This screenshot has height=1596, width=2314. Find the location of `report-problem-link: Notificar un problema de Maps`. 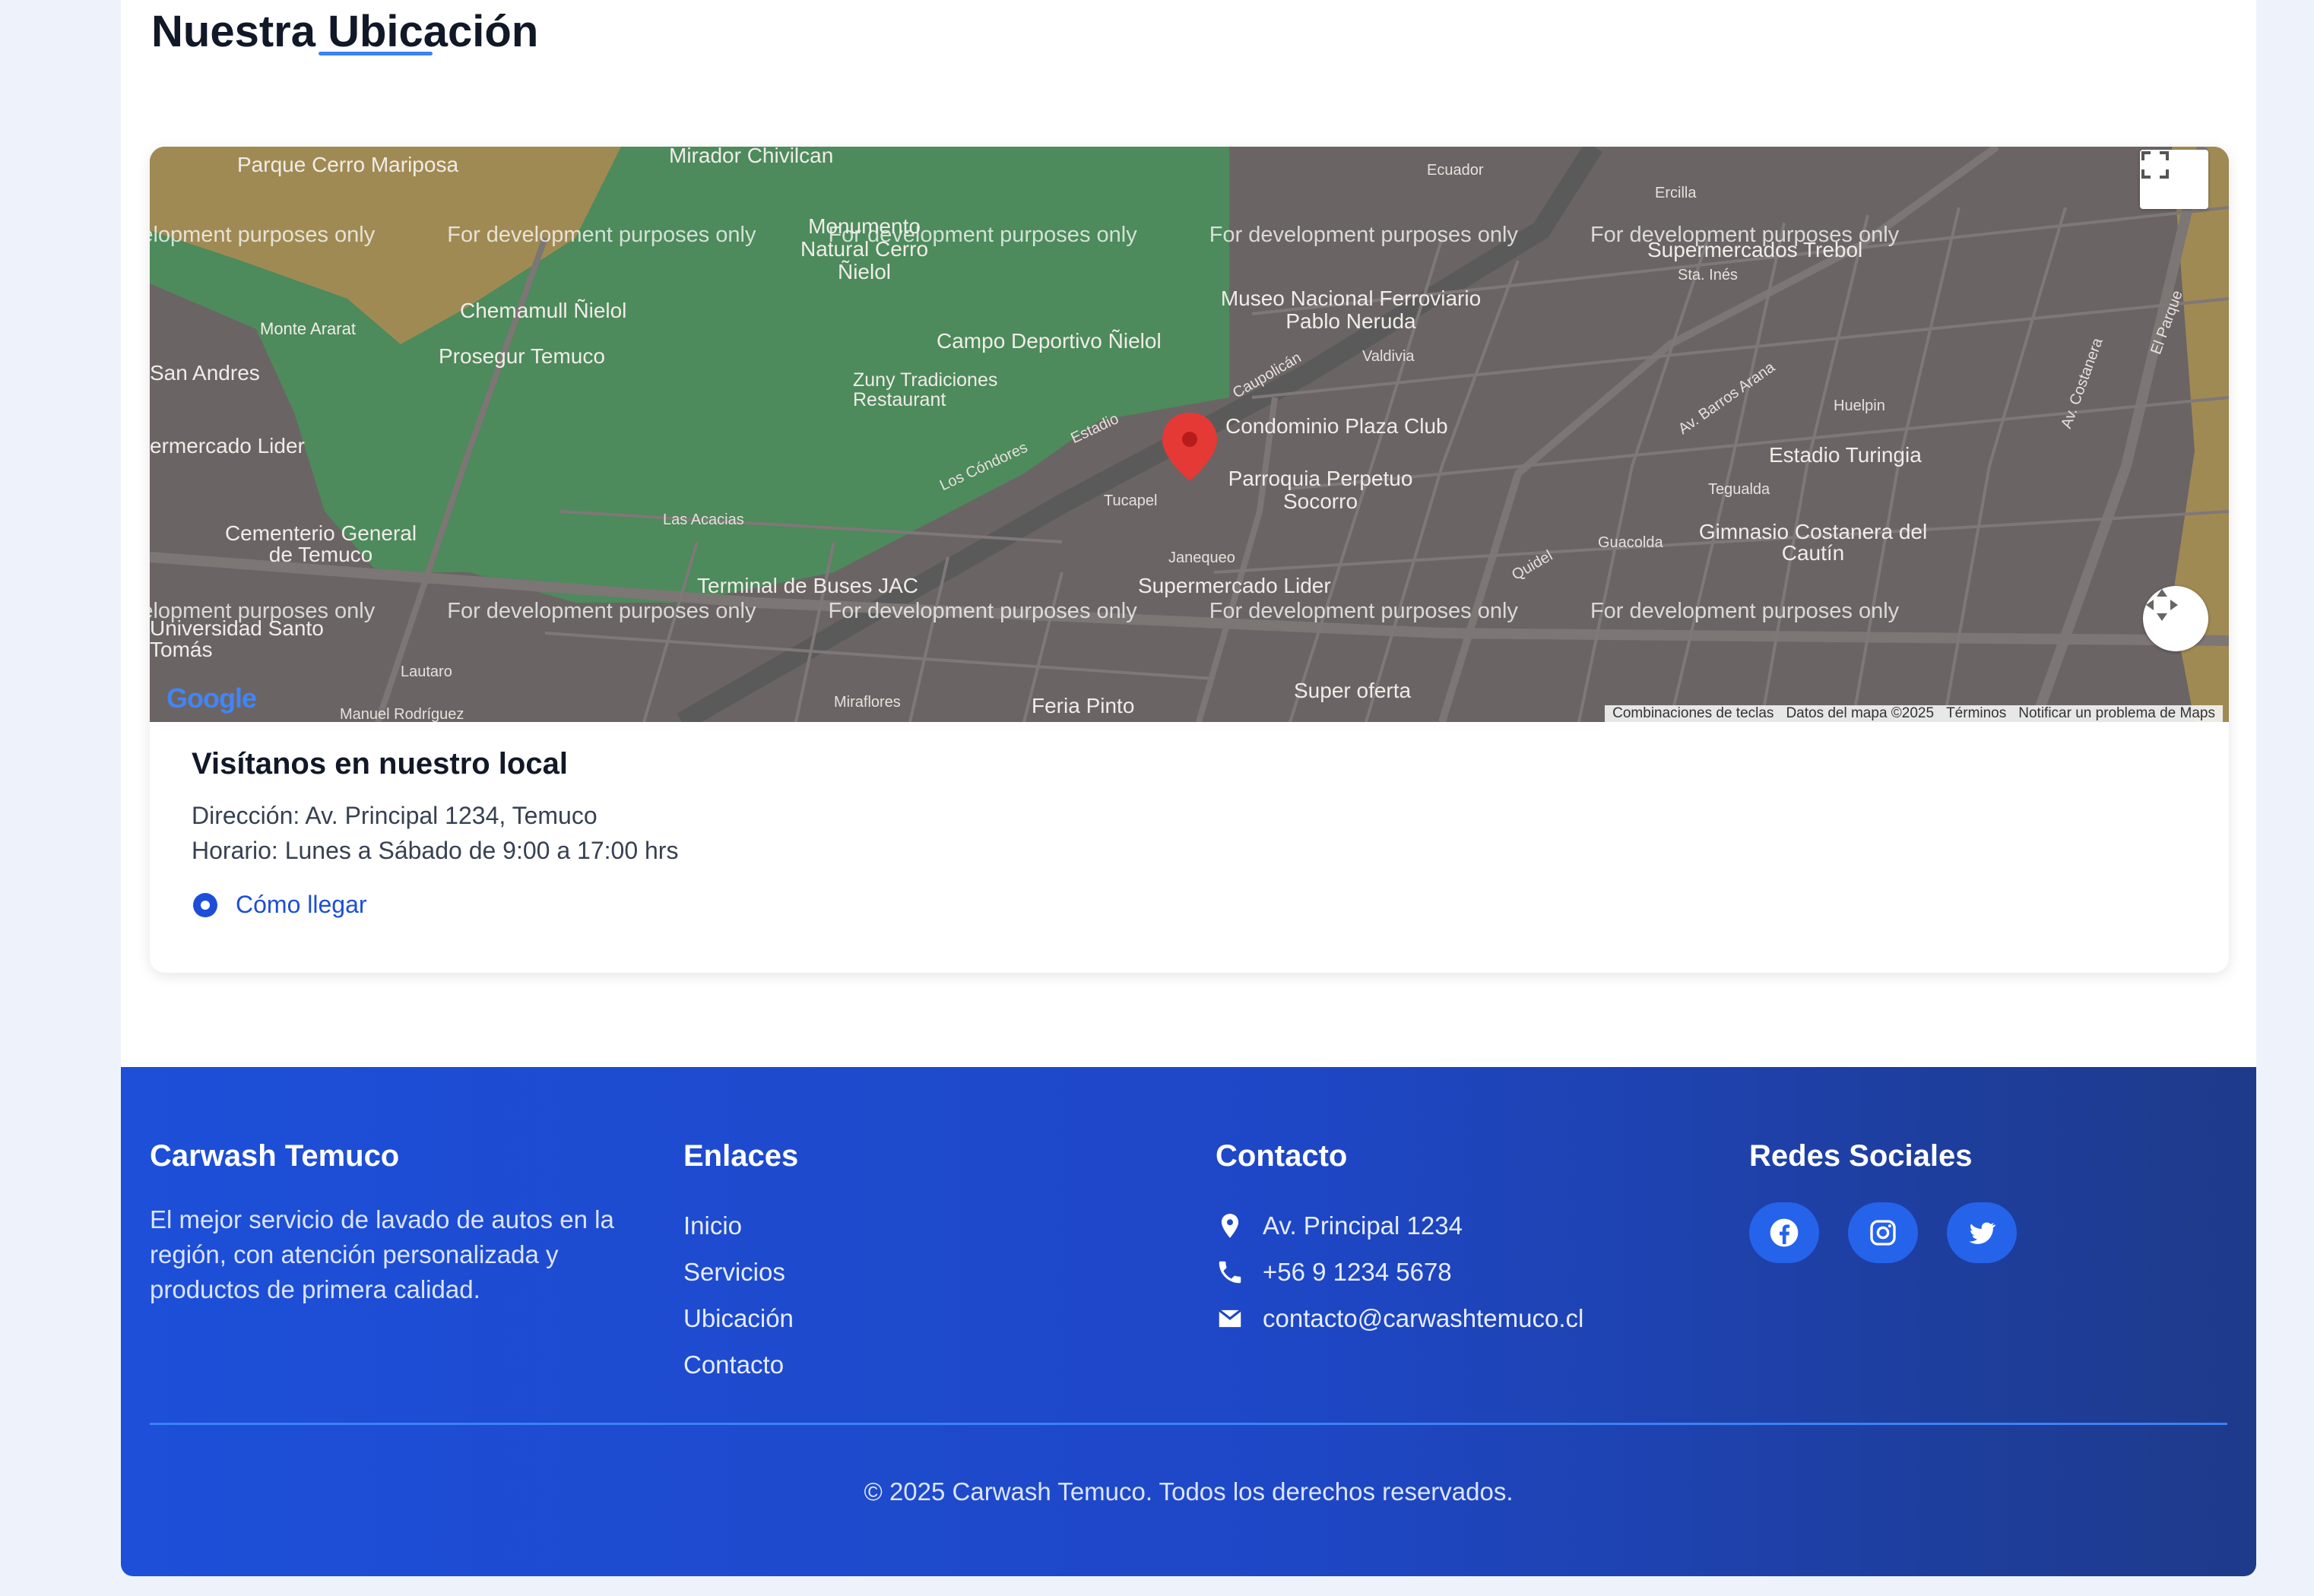

report-problem-link: Notificar un problema de Maps is located at coordinates (2116, 714).